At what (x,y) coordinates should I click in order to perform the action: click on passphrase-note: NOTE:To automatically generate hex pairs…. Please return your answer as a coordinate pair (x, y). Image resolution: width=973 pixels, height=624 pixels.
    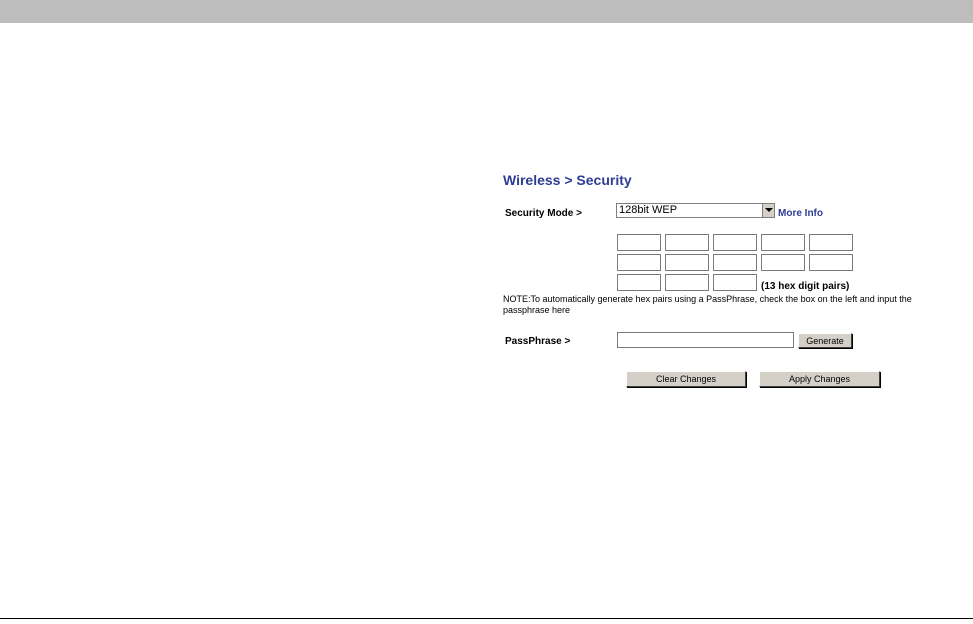
    Looking at the image, I should click on (707, 304).